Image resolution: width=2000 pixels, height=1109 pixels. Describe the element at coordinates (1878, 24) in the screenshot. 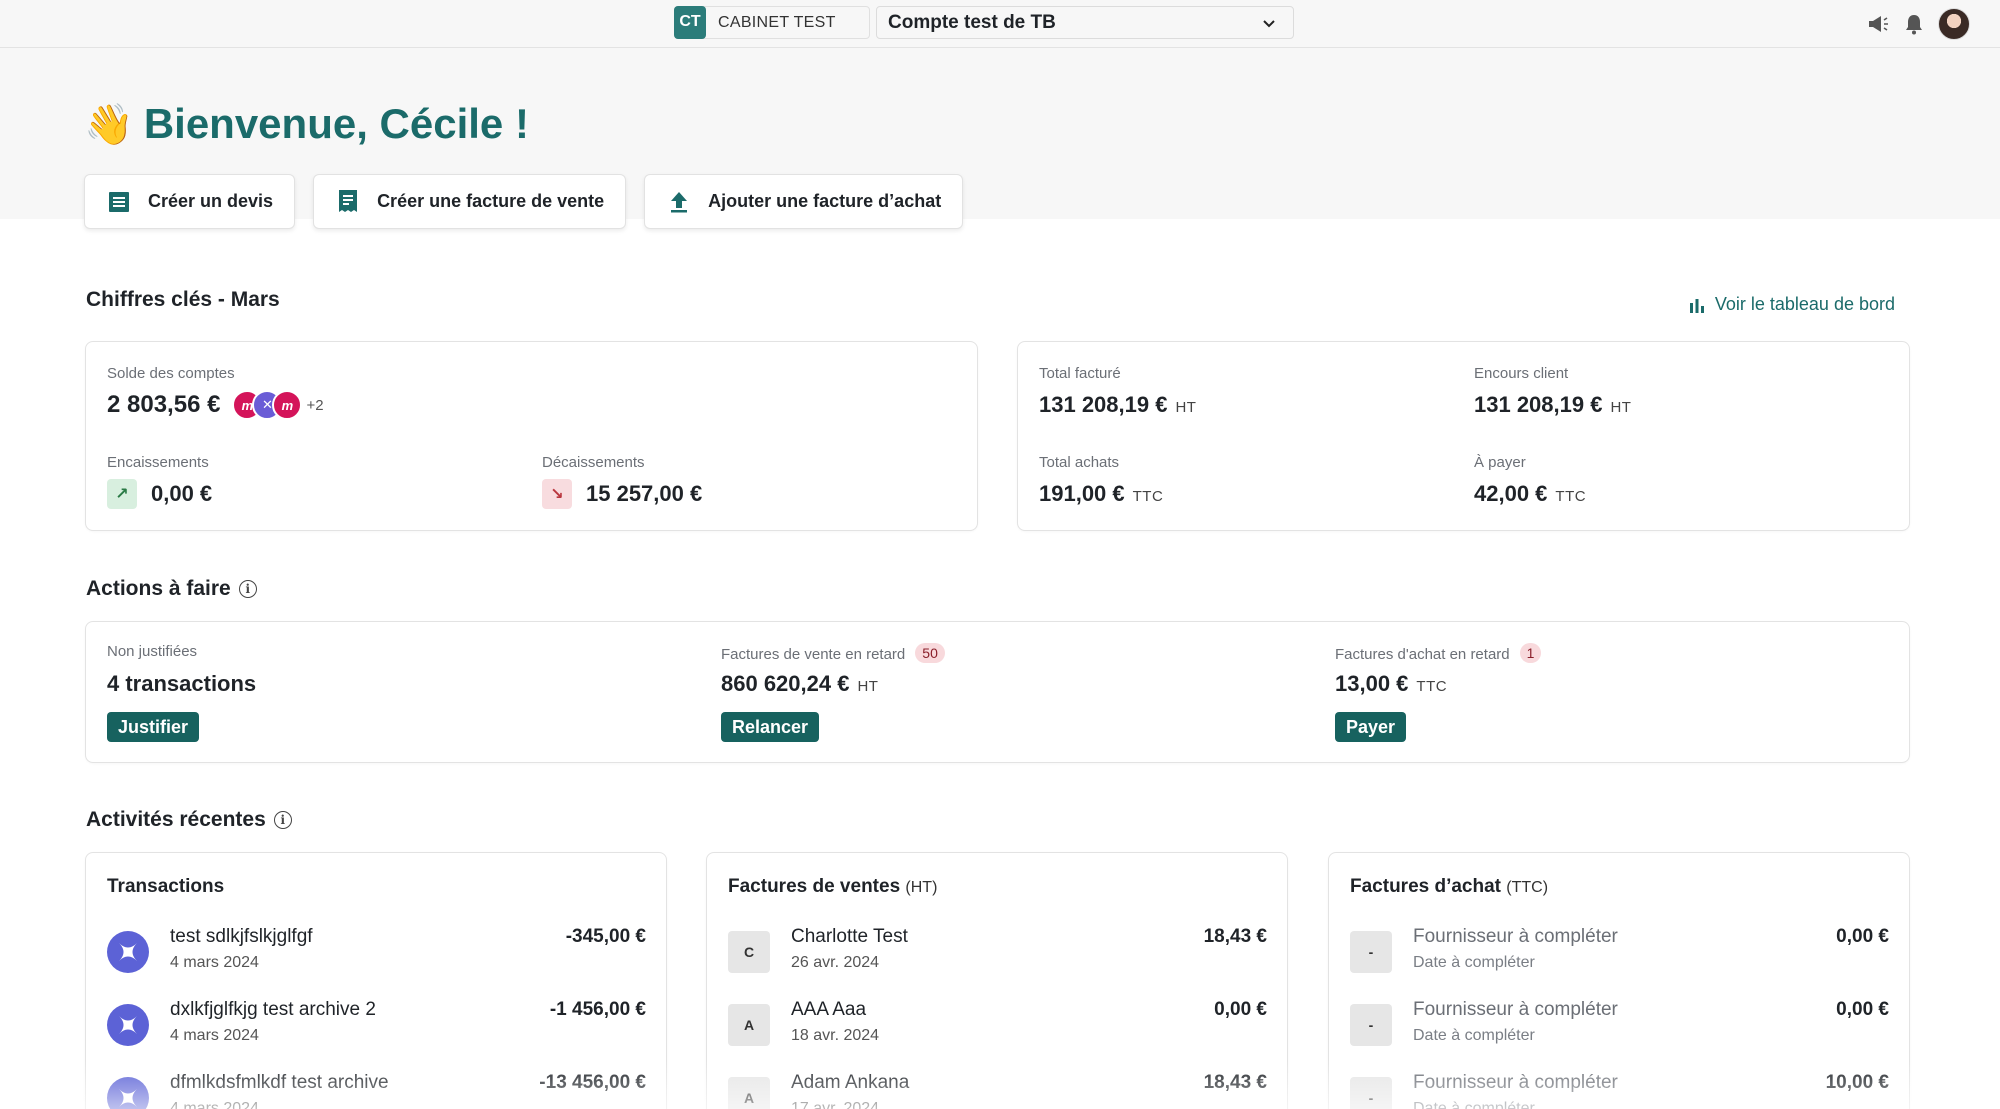

I see `megaphone-icon` at that location.